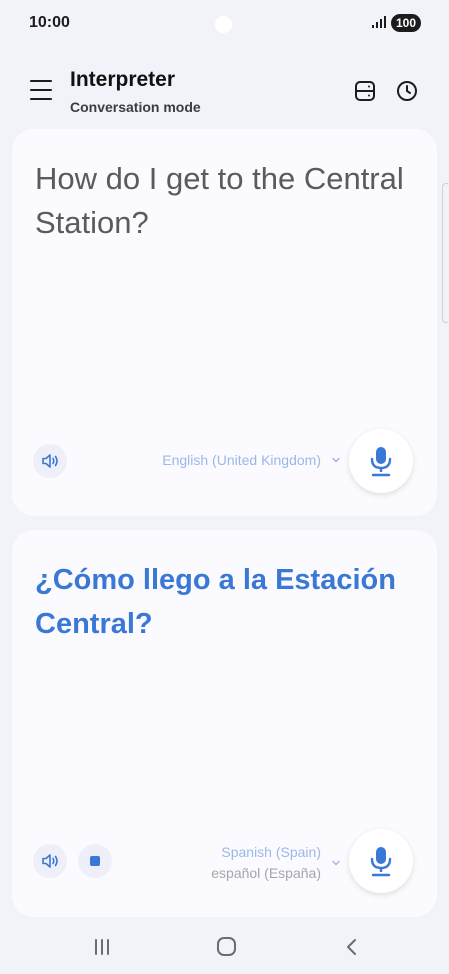  I want to click on stop-icon, so click(95, 861).